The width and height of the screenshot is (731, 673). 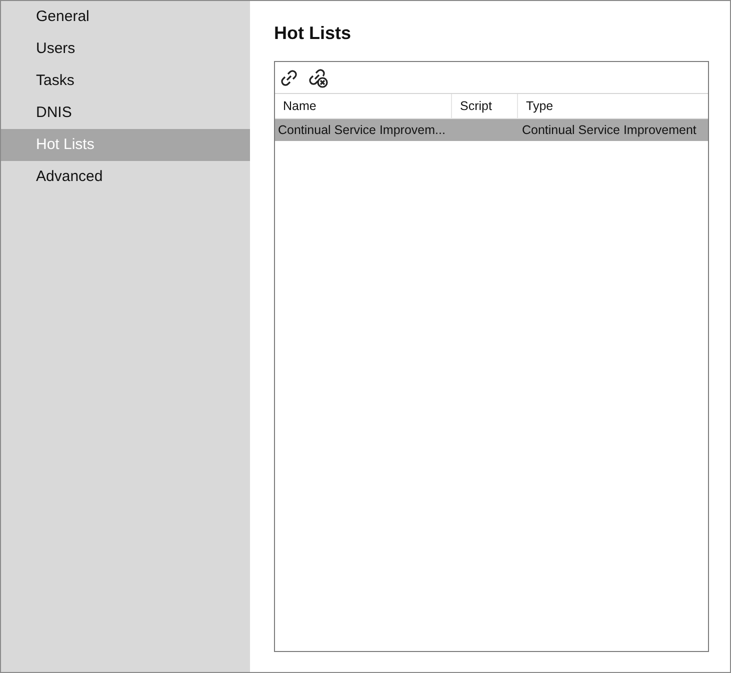 What do you see at coordinates (125, 113) in the screenshot?
I see `sidebar-item: DNIS` at bounding box center [125, 113].